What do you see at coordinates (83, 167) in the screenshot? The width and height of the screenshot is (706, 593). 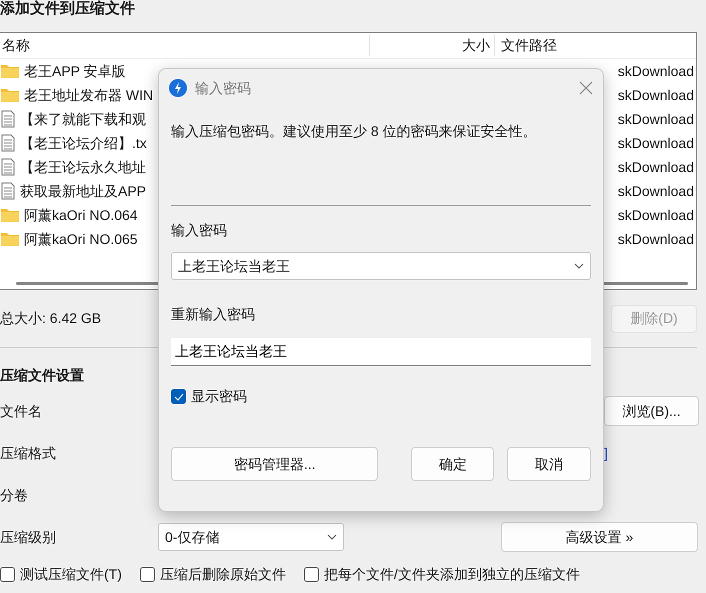 I see `file-name: 【老王论坛永久地址` at bounding box center [83, 167].